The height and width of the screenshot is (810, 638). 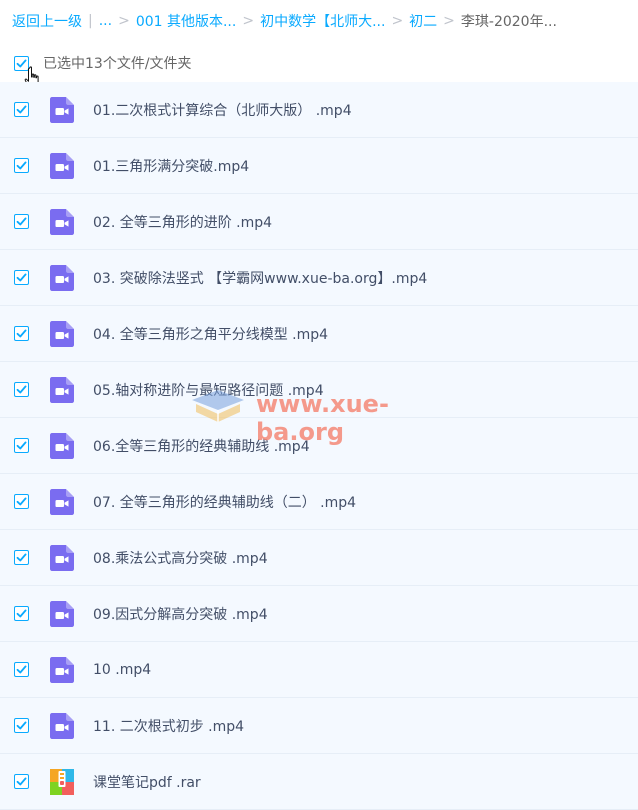 I want to click on file-name: 05.轴对称进阶与最短路径问题 .mp4, so click(x=208, y=390).